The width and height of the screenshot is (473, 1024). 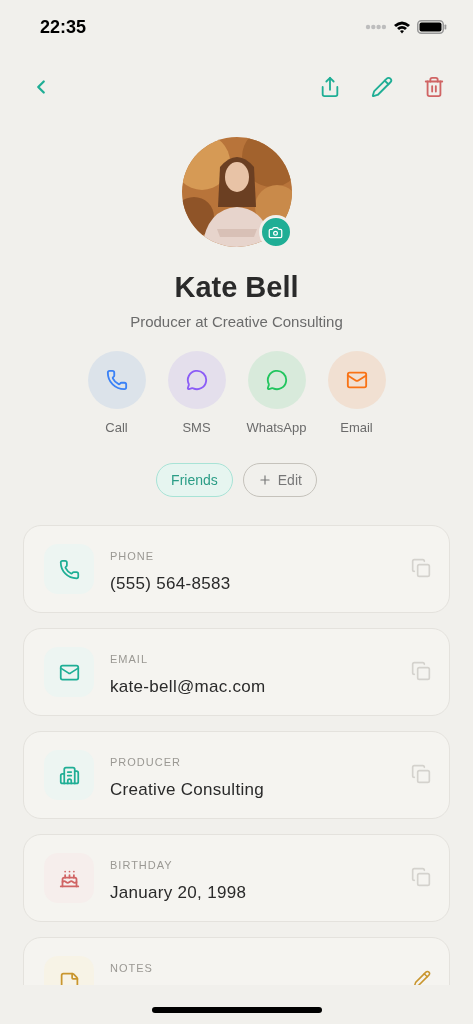 I want to click on signal-icon, so click(x=376, y=27).